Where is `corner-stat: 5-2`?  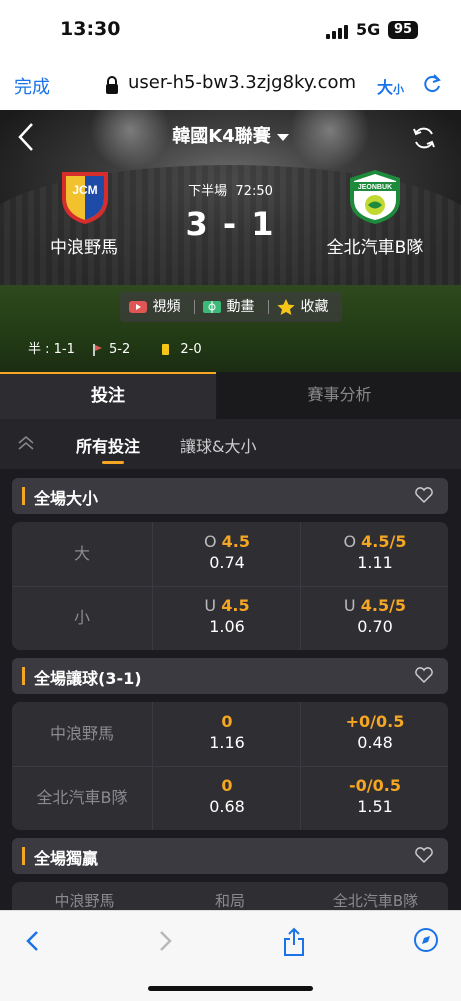 corner-stat: 5-2 is located at coordinates (118, 349).